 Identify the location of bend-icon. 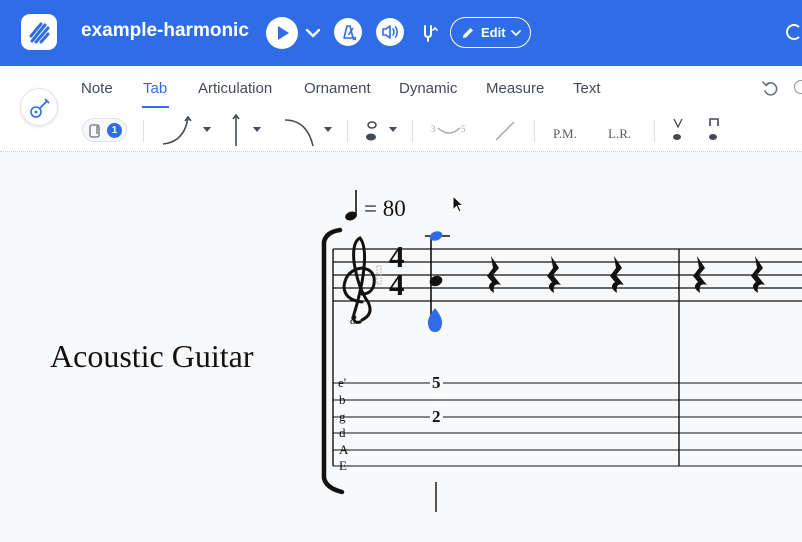
(177, 131).